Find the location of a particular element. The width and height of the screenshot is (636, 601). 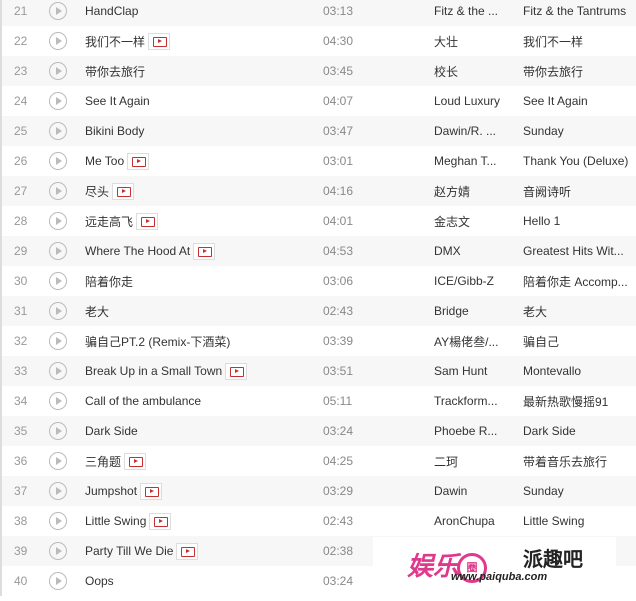

track-album: Thank You (Deluxe) is located at coordinates (579, 161).